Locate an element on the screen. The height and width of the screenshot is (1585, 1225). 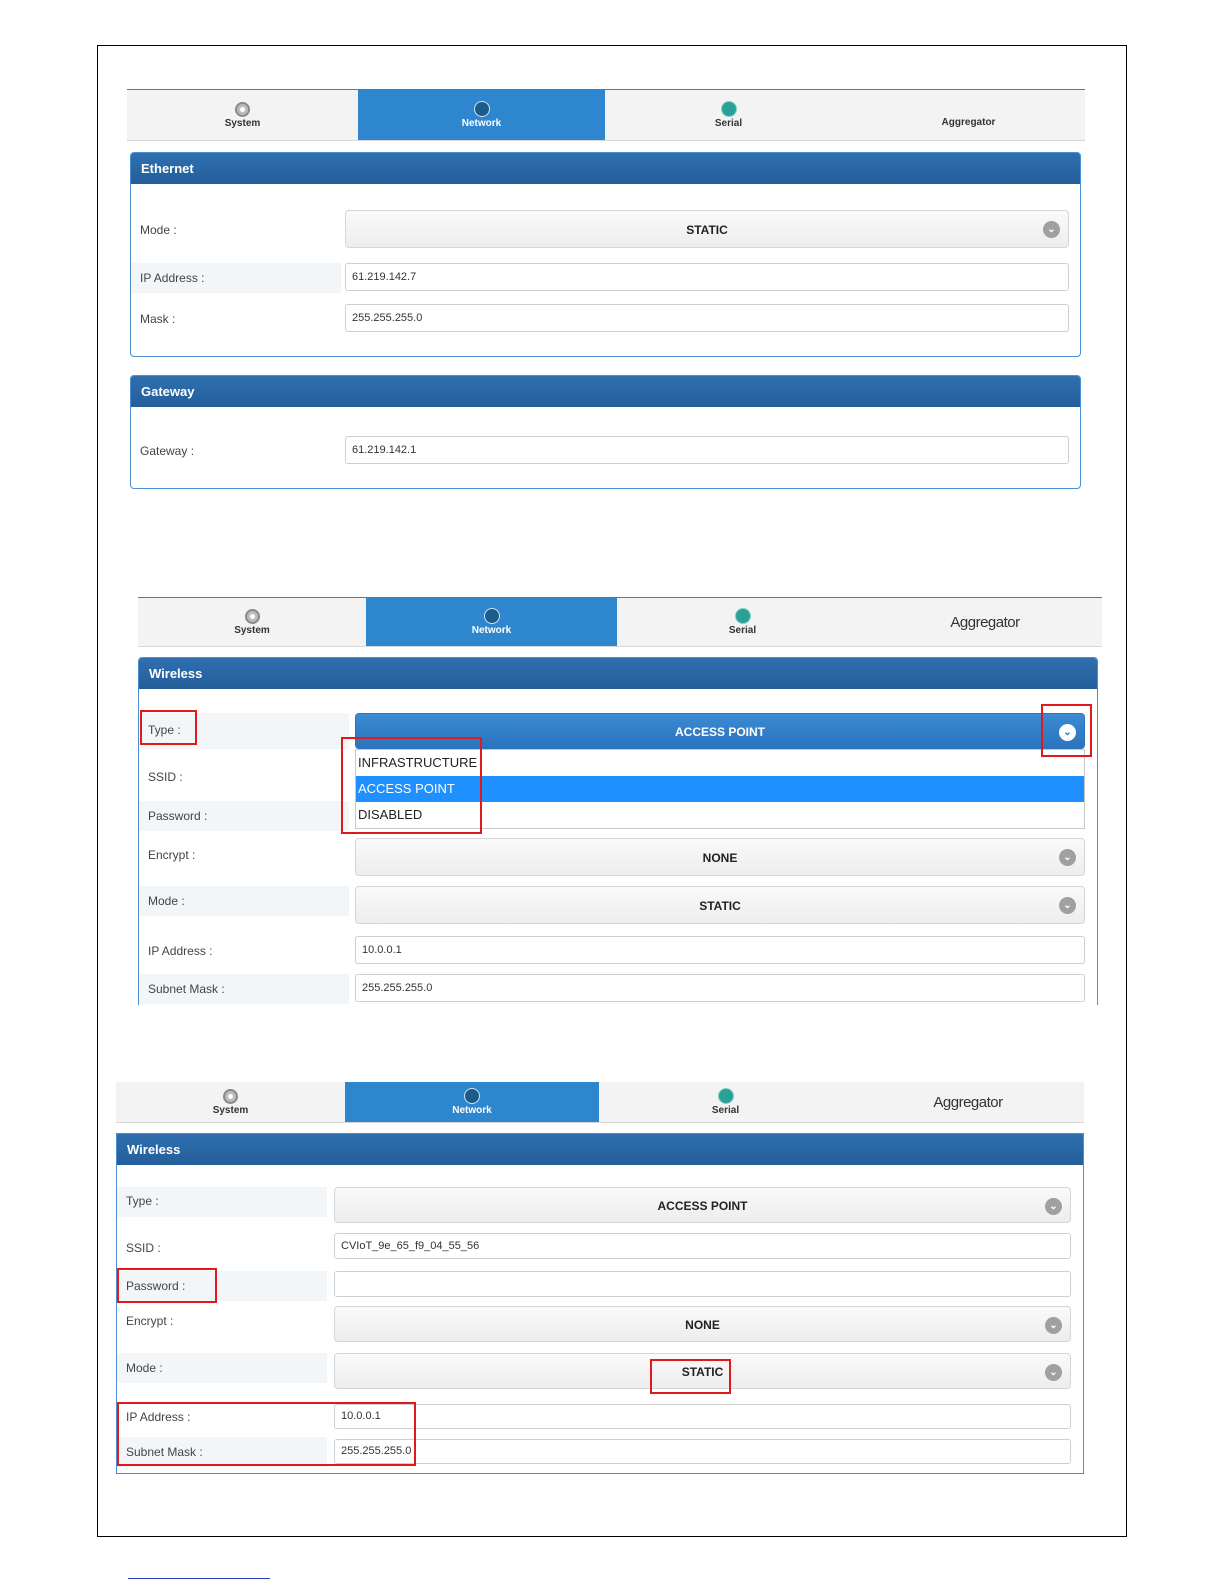
ssid-input: CVIoT_9e_65_f9_04_55_56 is located at coordinates (702, 1246).